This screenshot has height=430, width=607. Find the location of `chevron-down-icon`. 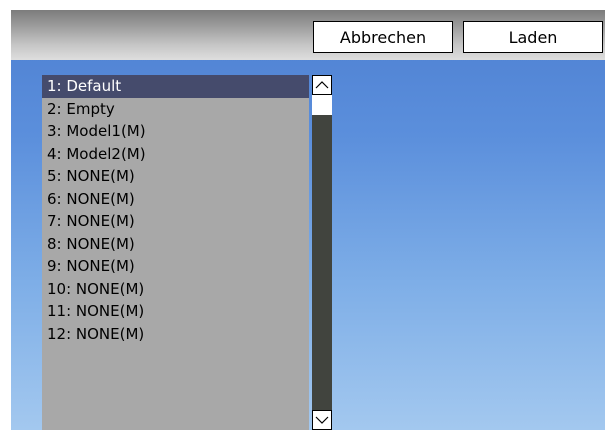

chevron-down-icon is located at coordinates (322, 420).